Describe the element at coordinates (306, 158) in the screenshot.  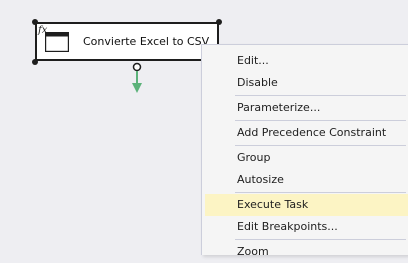
I see `menu-item-group: Group` at that location.